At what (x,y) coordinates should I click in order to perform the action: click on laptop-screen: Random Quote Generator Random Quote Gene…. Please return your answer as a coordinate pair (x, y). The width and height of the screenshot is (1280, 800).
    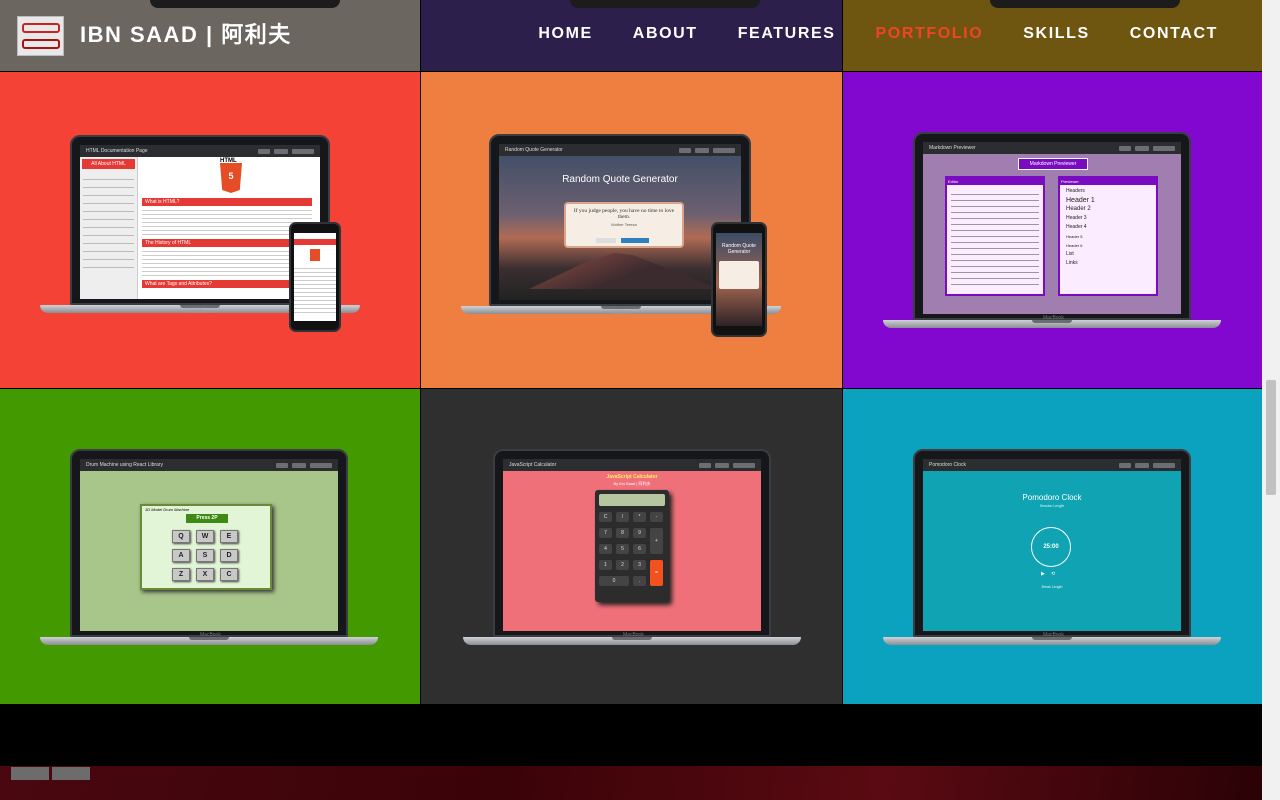
    Looking at the image, I should click on (620, 222).